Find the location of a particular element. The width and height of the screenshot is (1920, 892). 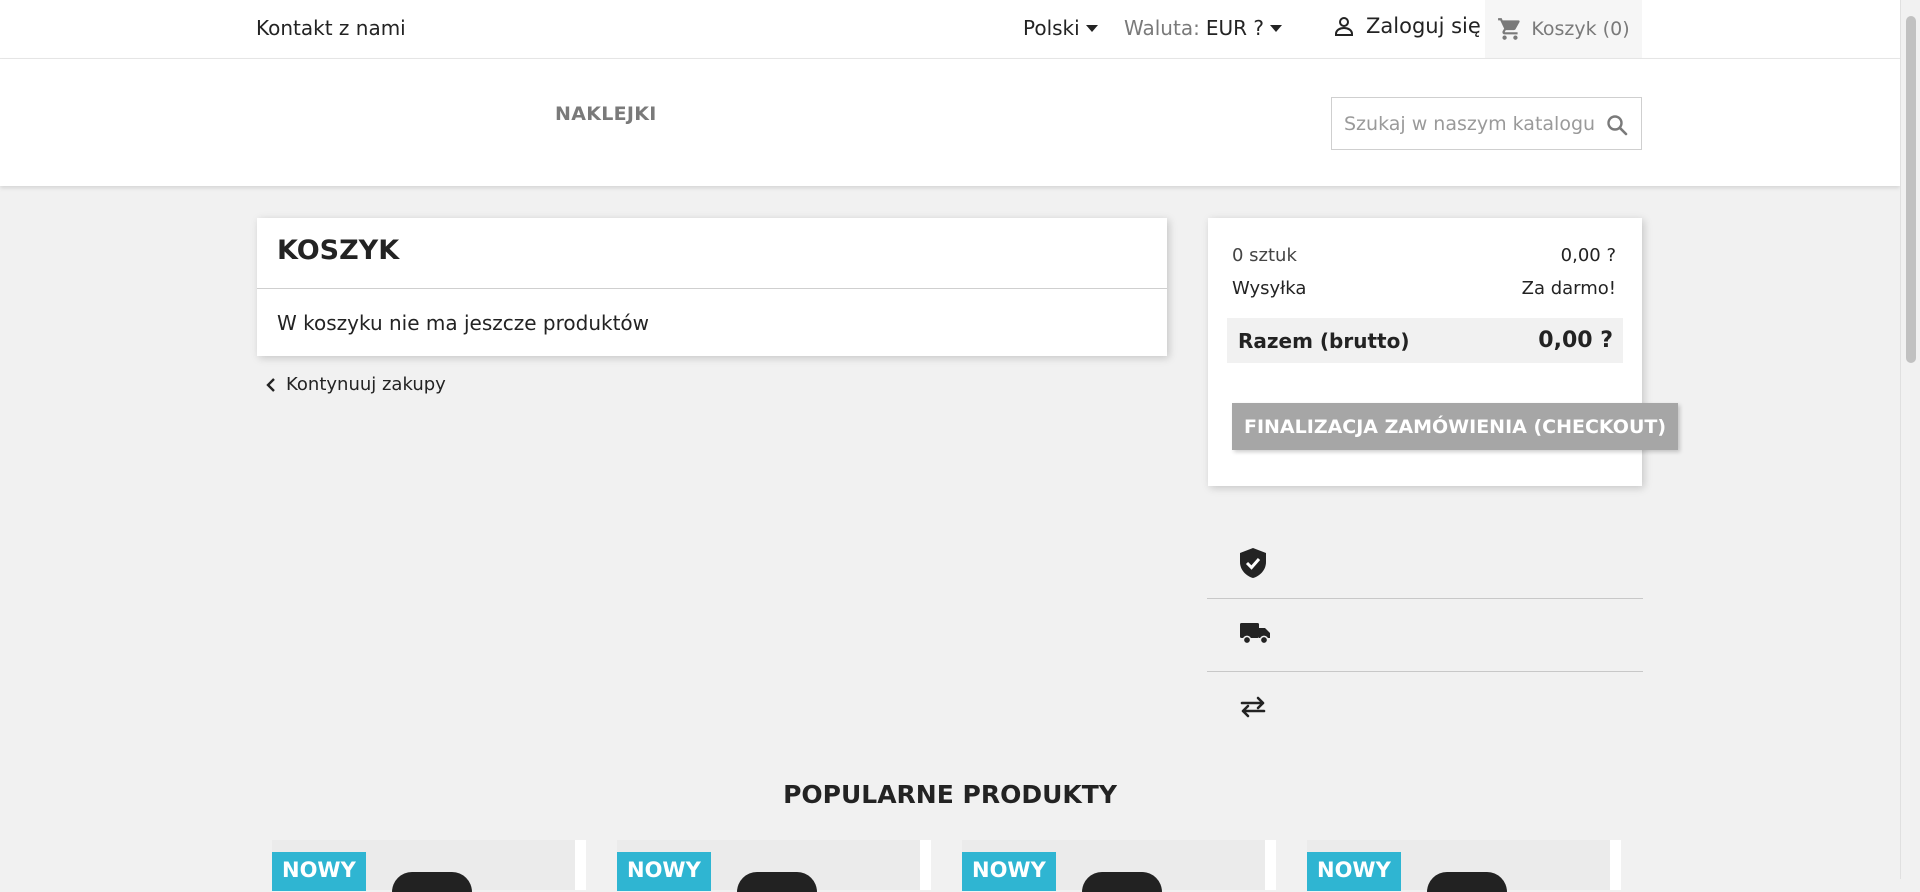

divider is located at coordinates (712, 288).